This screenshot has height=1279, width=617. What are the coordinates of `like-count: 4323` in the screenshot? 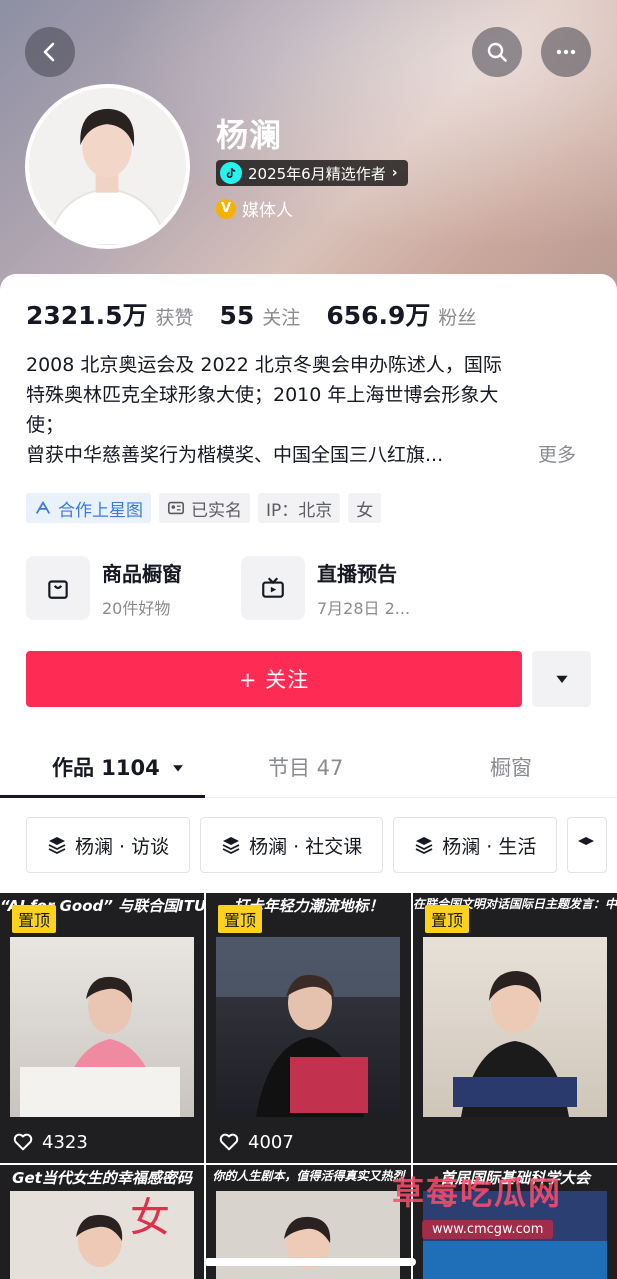 It's located at (50, 1142).